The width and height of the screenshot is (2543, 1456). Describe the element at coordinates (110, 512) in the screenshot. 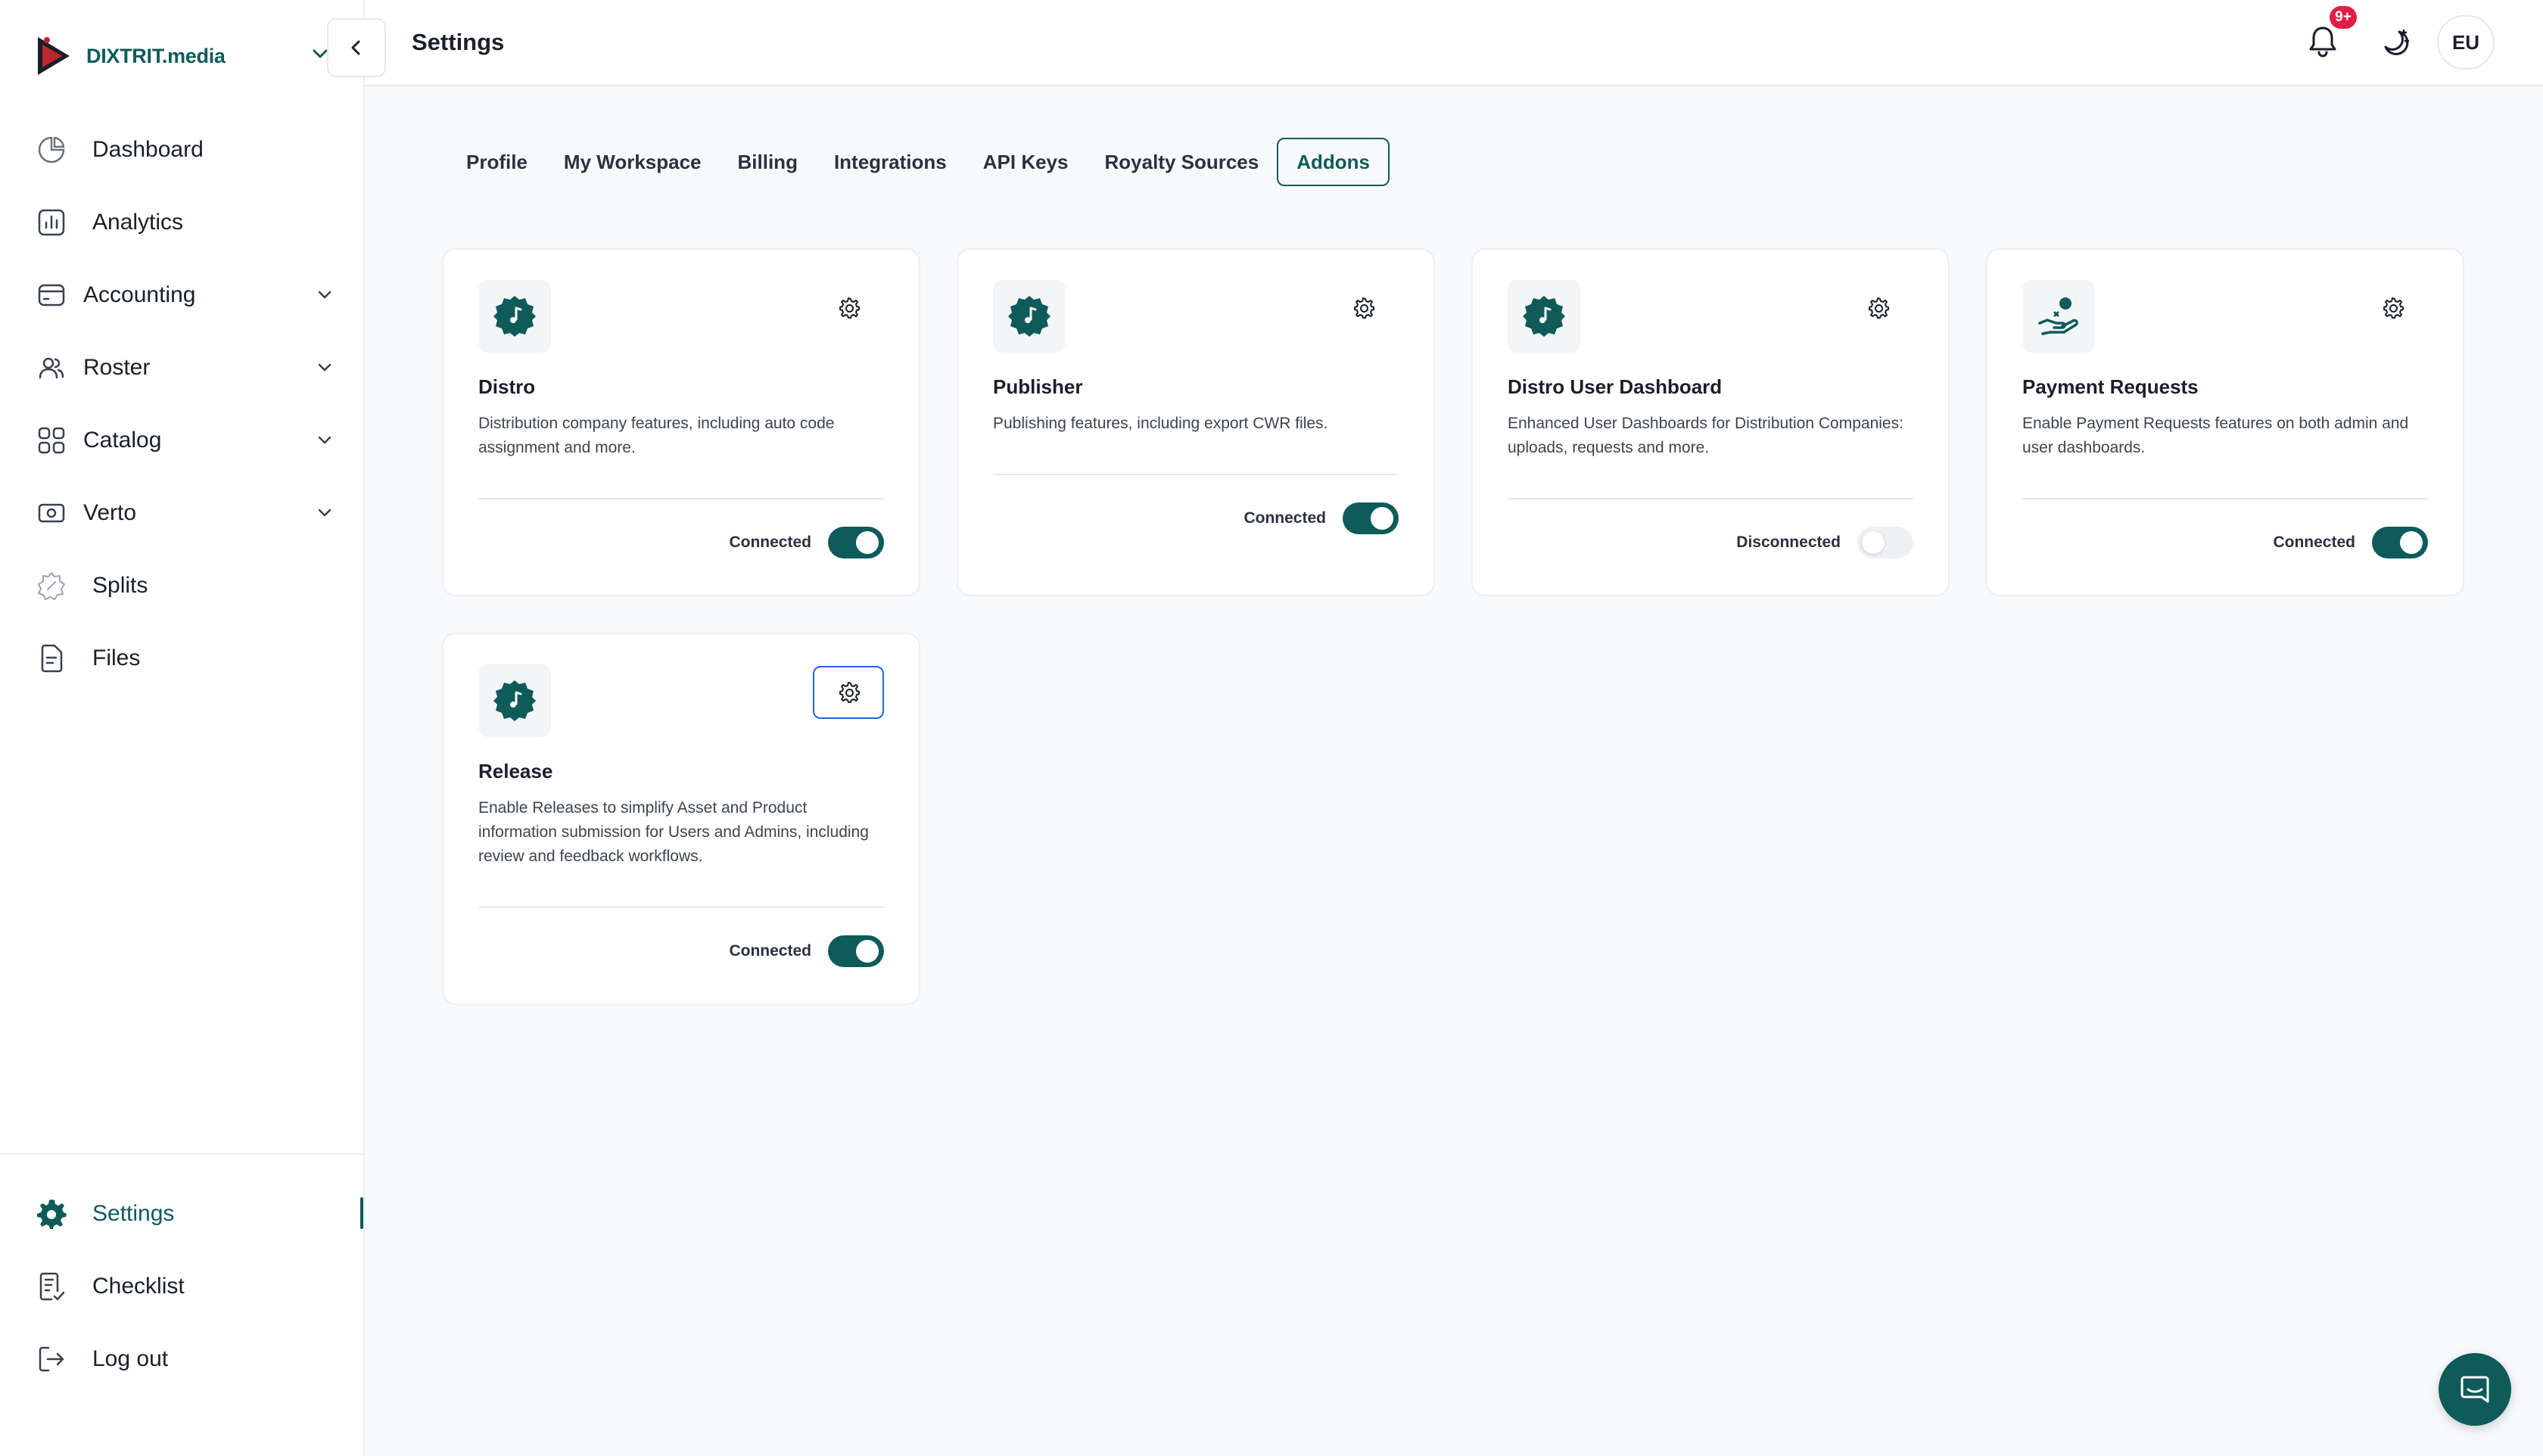

I see `sidebar-item-label: Verto` at that location.